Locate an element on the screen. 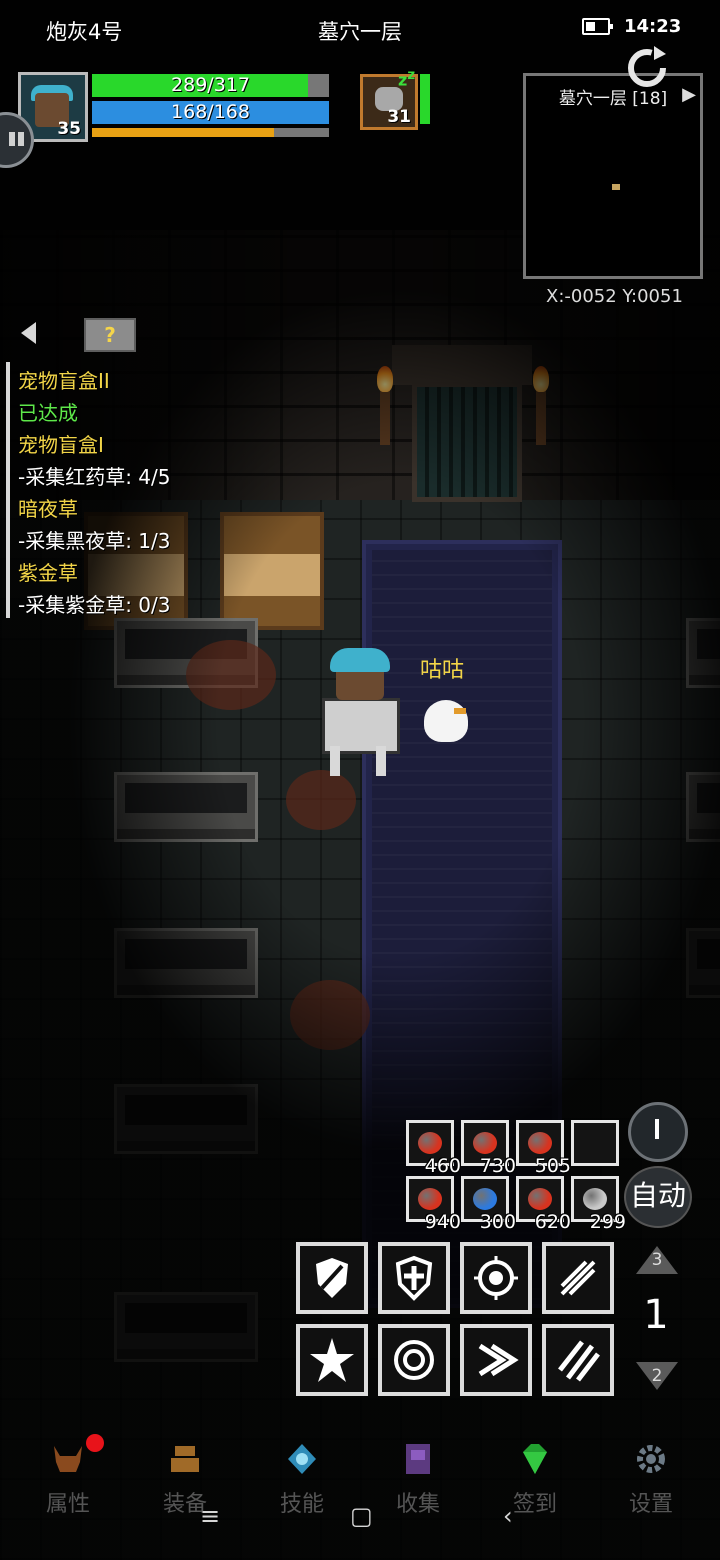 The height and width of the screenshot is (1560, 720). pet-level: 31 is located at coordinates (399, 117).